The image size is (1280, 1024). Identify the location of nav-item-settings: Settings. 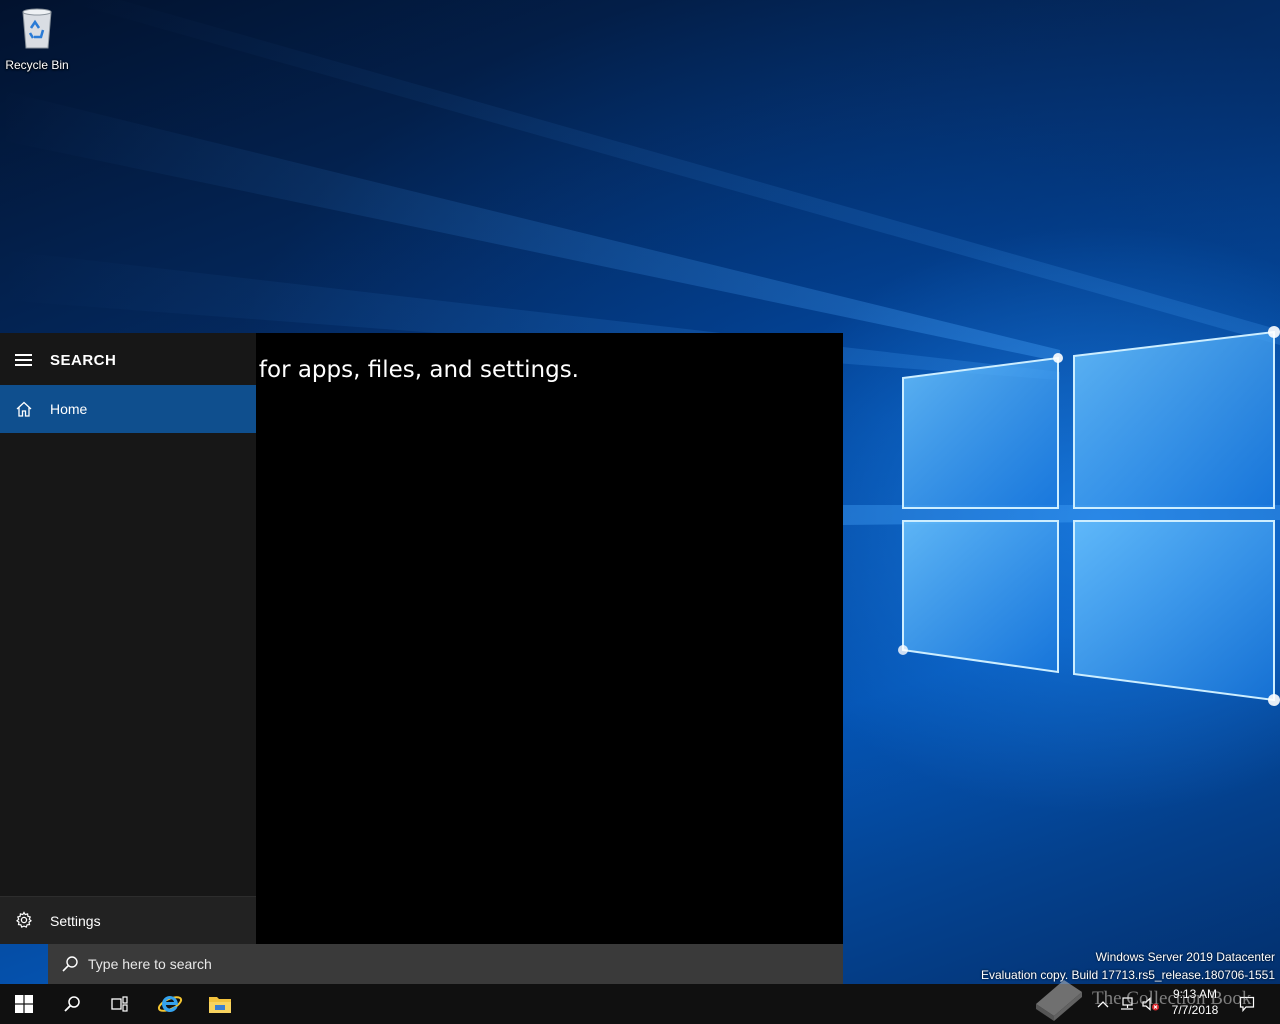
(128, 920).